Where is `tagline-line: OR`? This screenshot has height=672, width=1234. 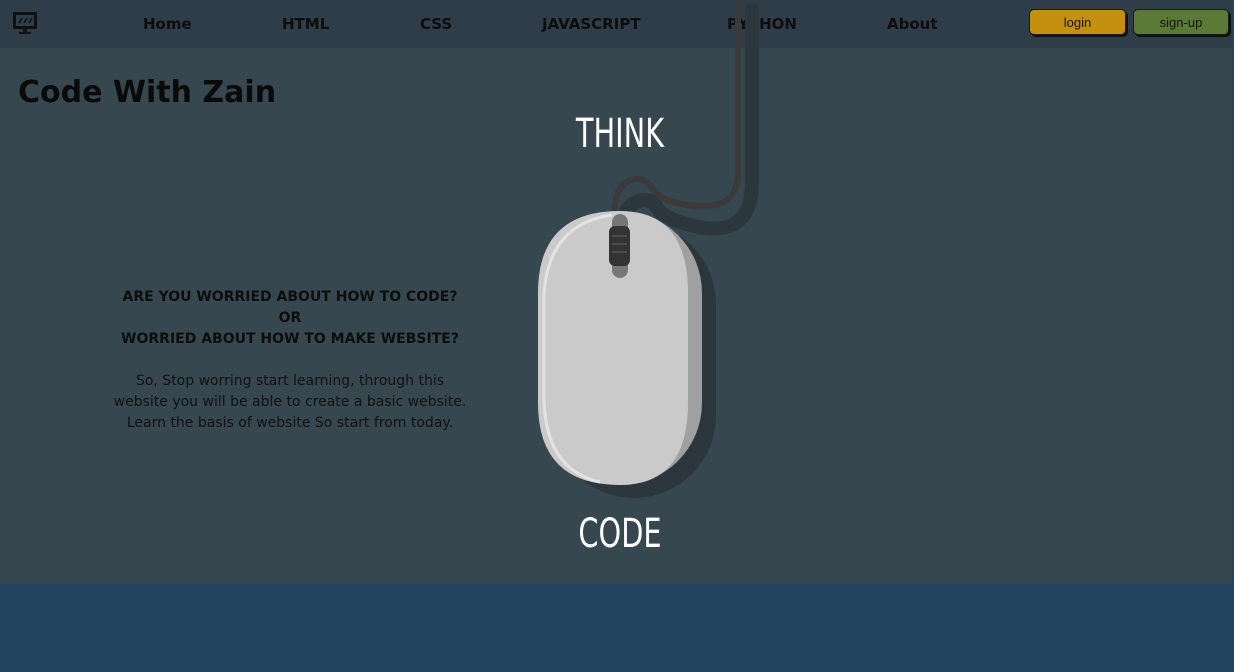 tagline-line: OR is located at coordinates (290, 318).